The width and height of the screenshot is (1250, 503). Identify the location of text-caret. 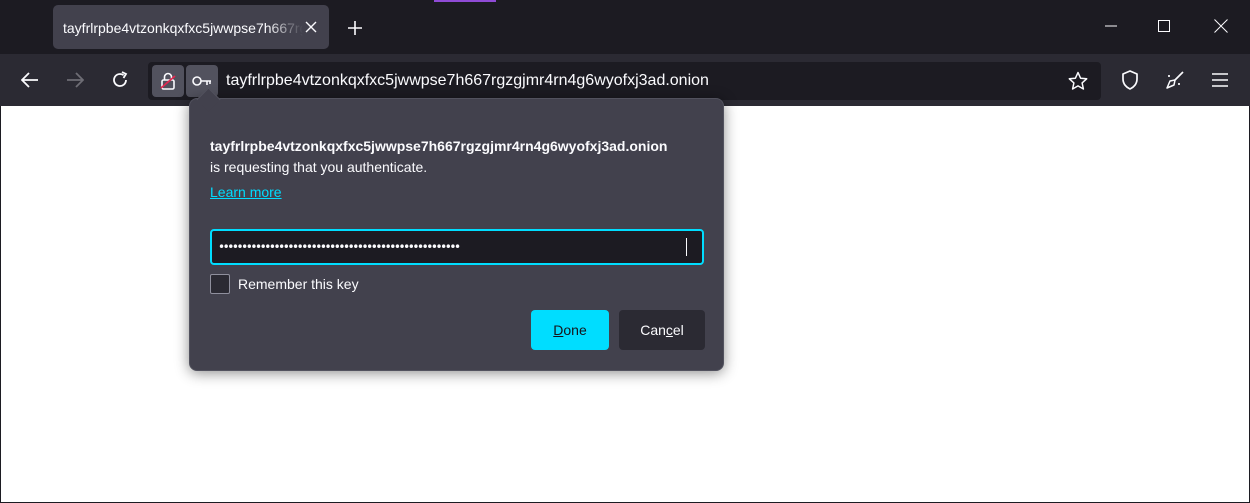
(686, 247).